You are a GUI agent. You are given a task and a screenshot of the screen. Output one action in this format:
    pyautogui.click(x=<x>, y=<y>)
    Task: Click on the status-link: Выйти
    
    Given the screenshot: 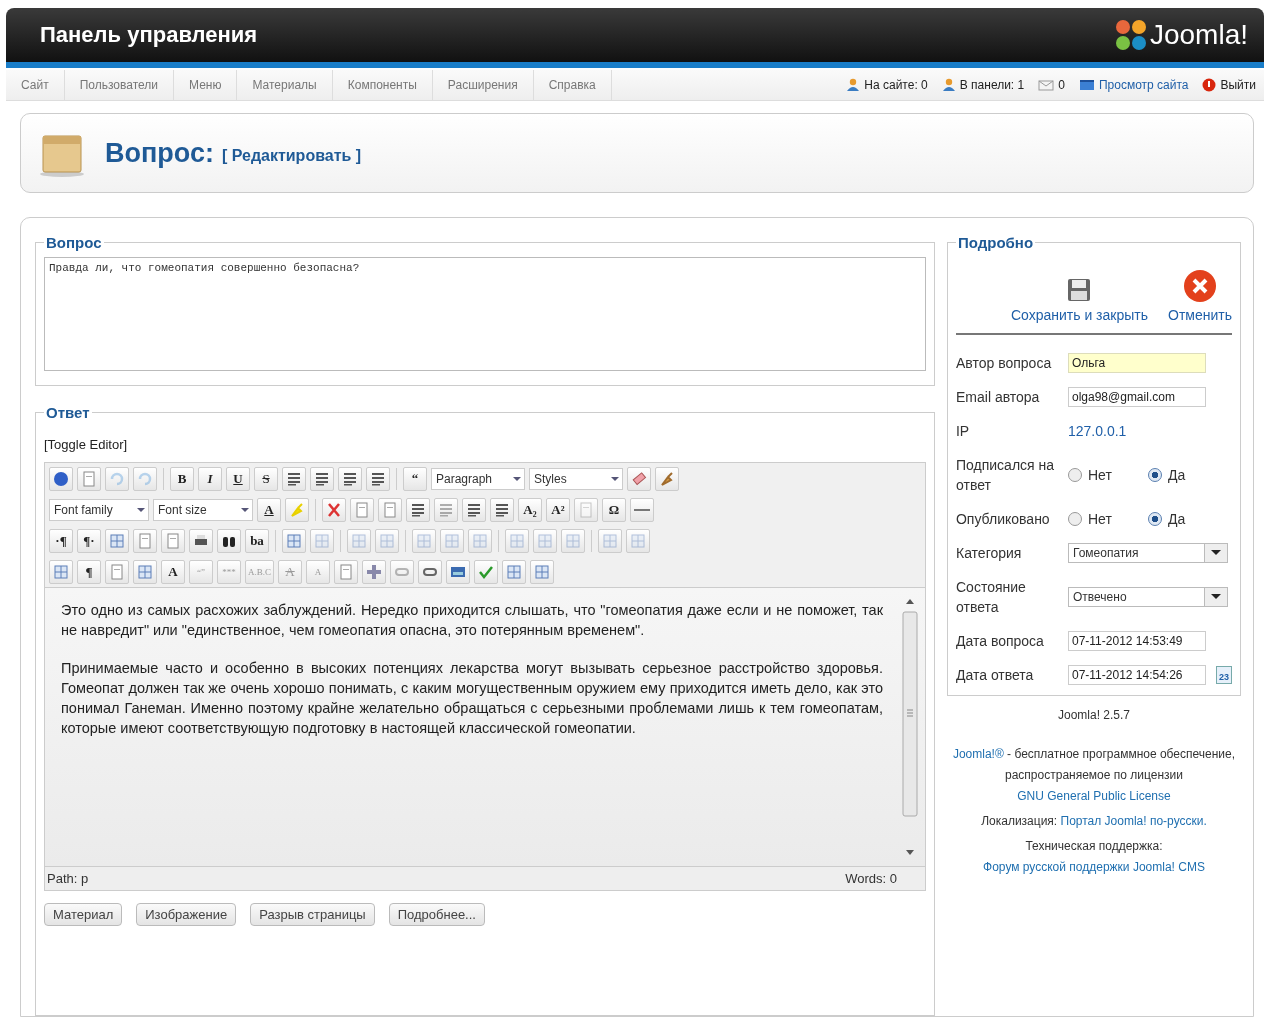 What is the action you would take?
    pyautogui.click(x=1238, y=85)
    